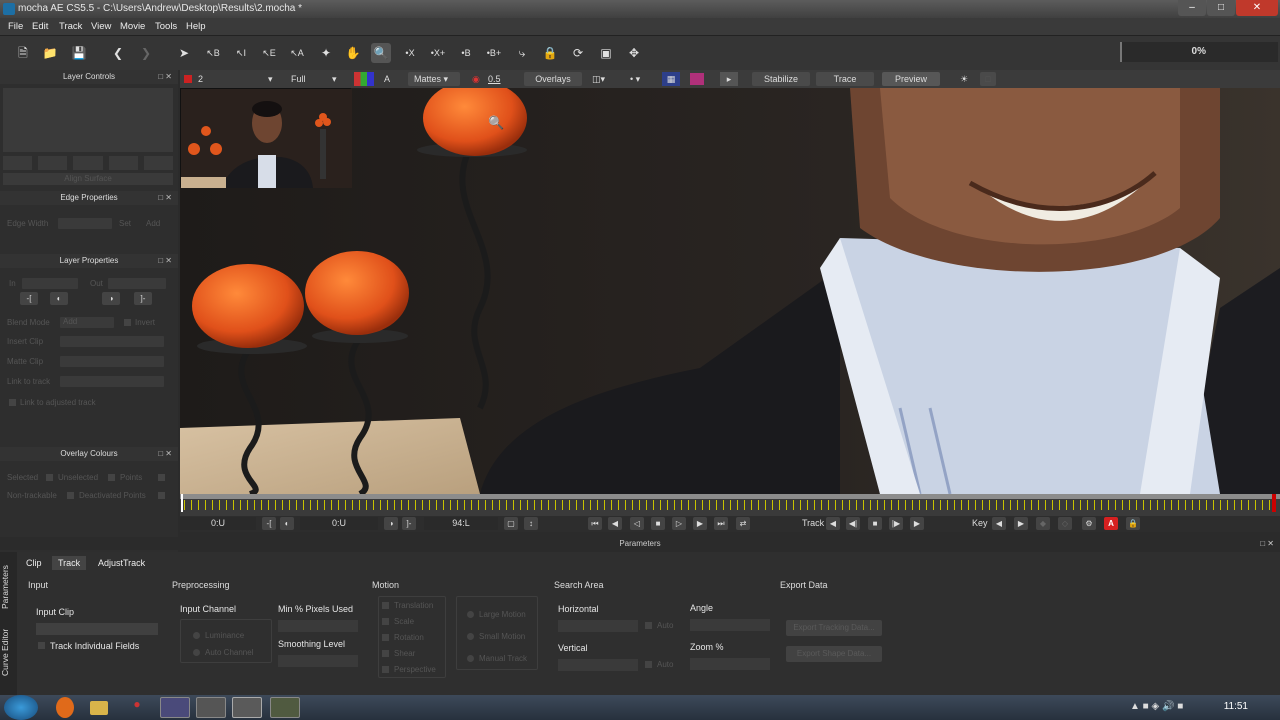 The height and width of the screenshot is (720, 1280). Describe the element at coordinates (101, 26) in the screenshot. I see `menu-view: View` at that location.